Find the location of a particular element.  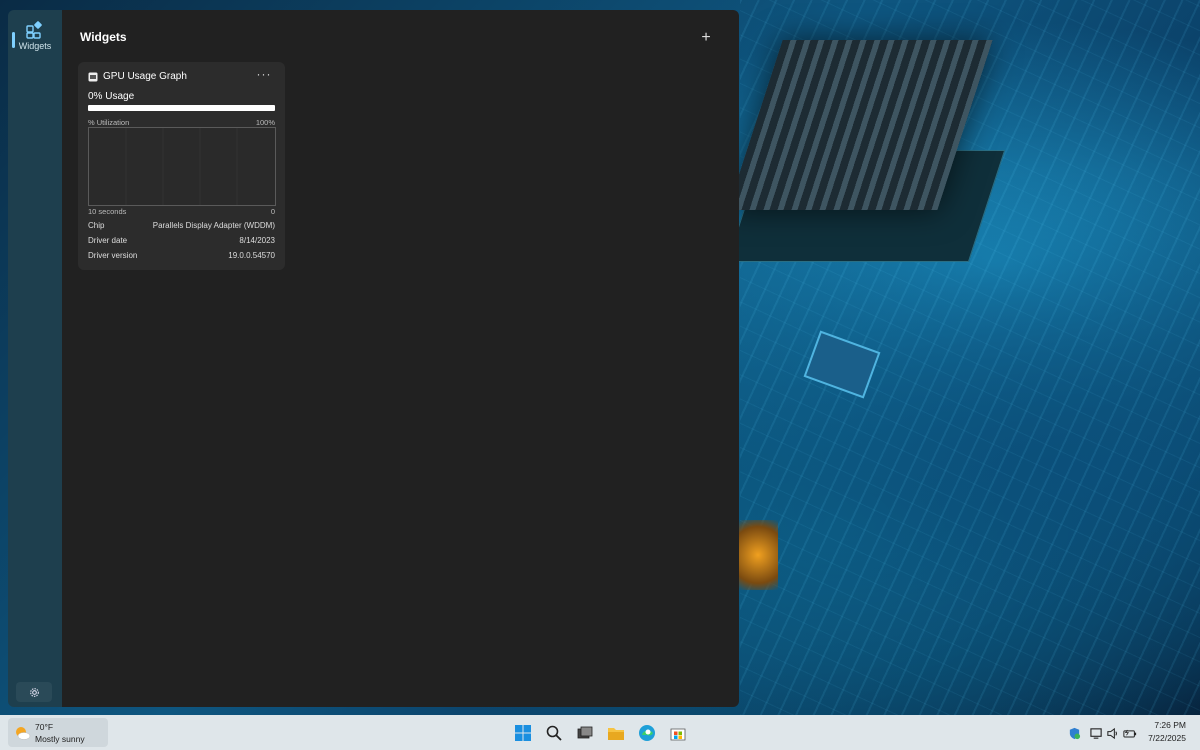

microsoft-store-button is located at coordinates (678, 733).